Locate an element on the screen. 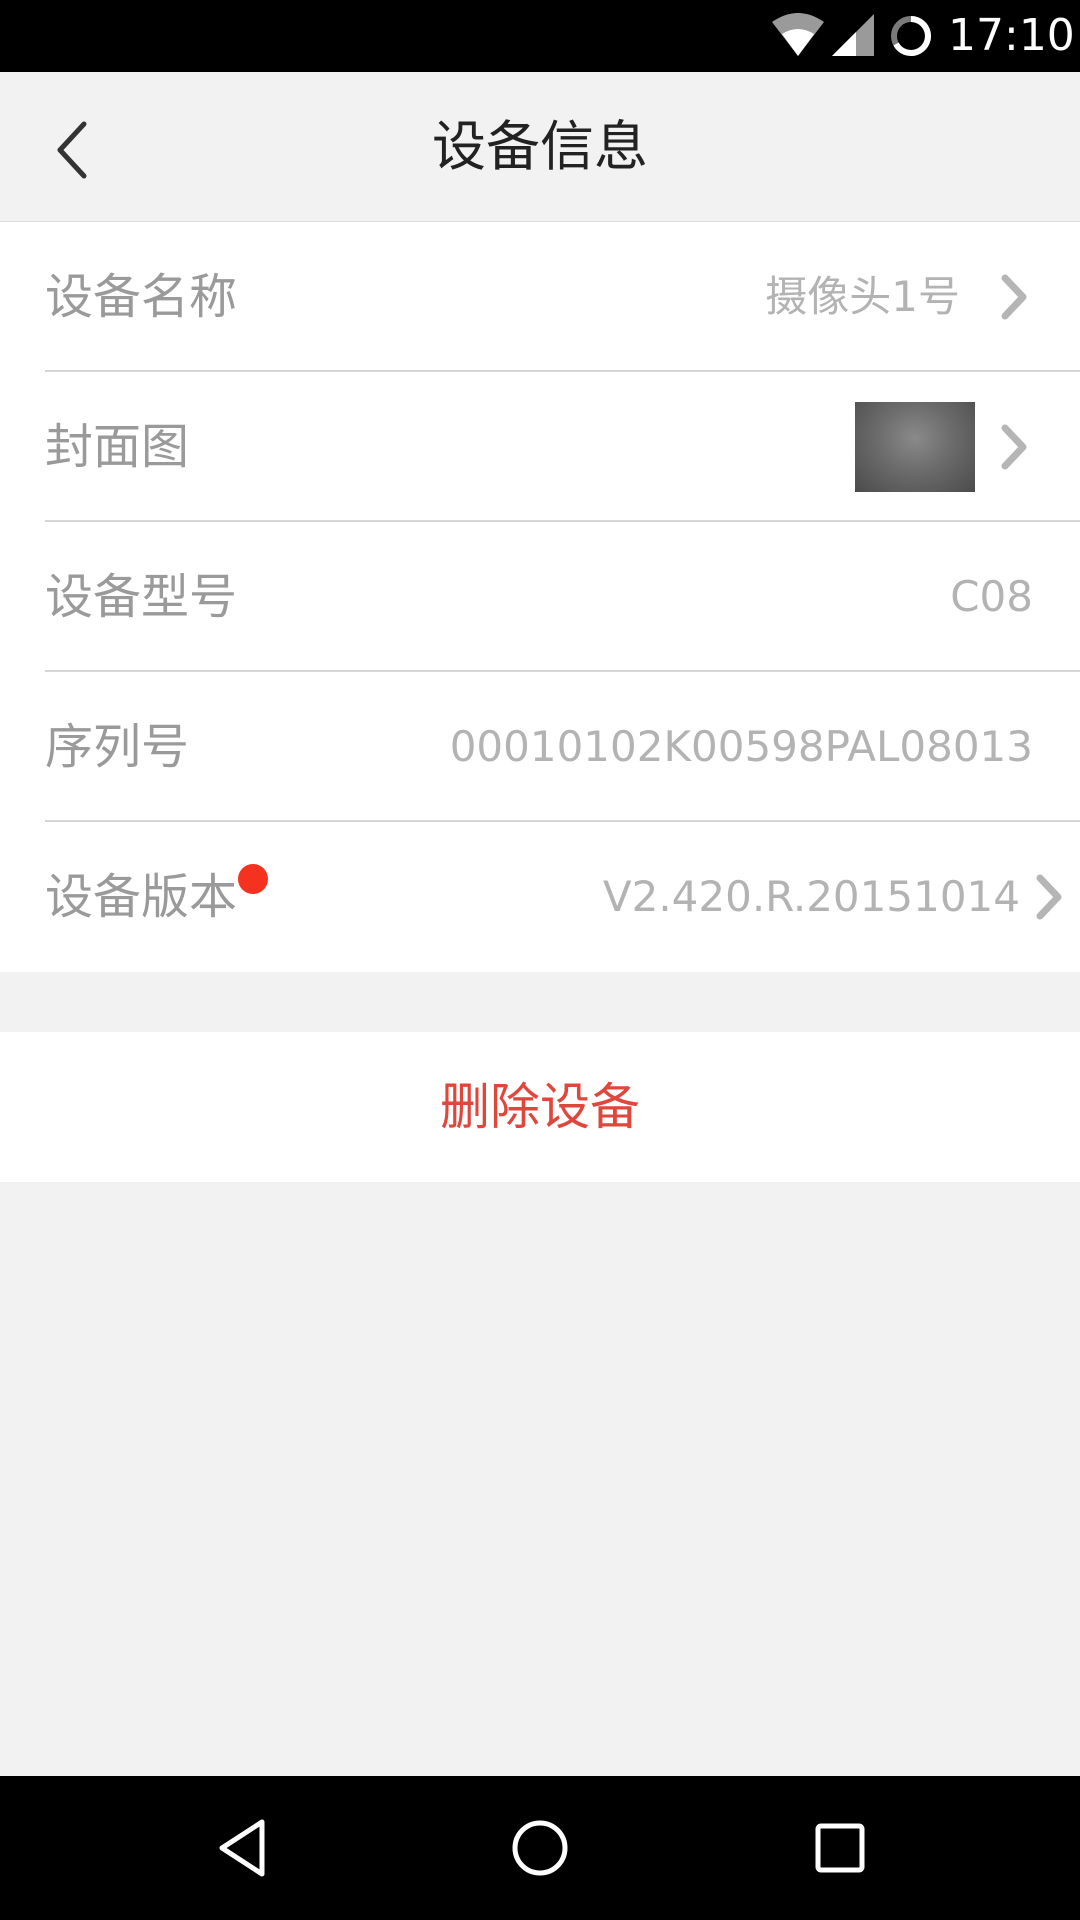  device-name-value: 摄像头1号 is located at coordinates (862, 296).